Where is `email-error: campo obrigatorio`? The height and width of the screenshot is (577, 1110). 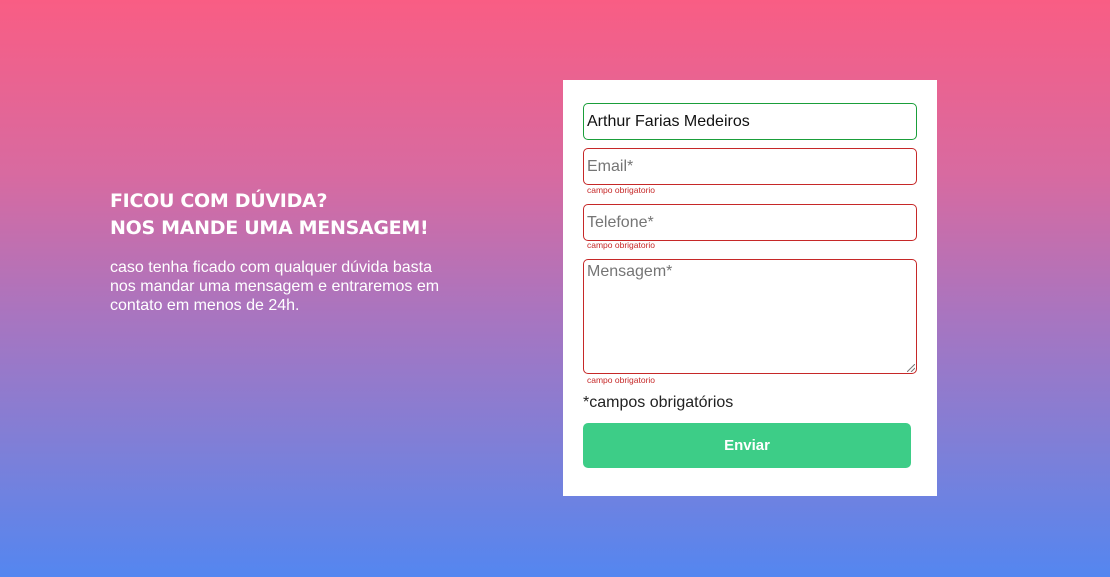 email-error: campo obrigatorio is located at coordinates (621, 190).